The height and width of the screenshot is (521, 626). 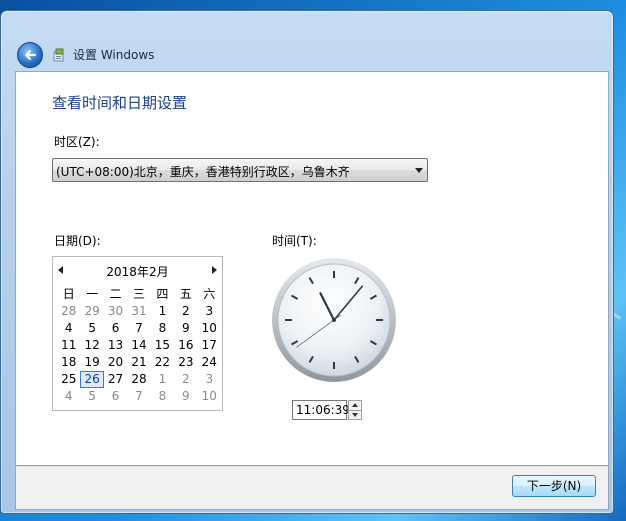 I want to click on calendar-day: 13, so click(x=115, y=345).